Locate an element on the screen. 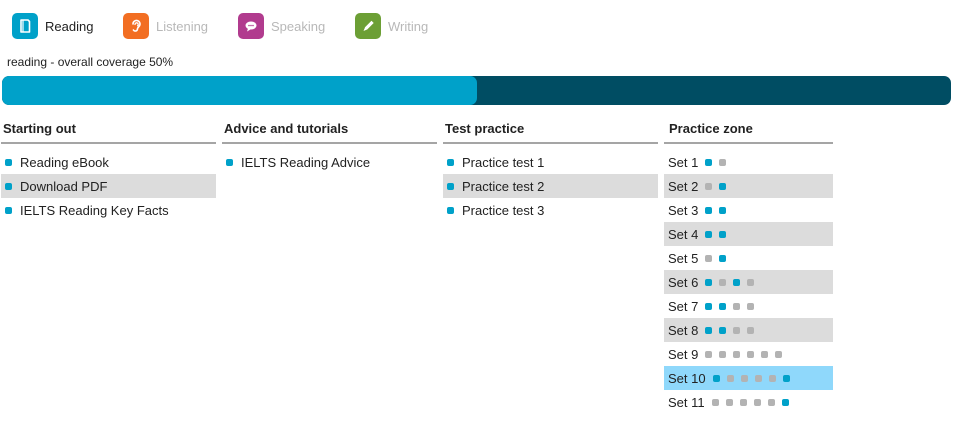 This screenshot has width=953, height=427. coverage-label: reading - overall coverage 50% is located at coordinates (90, 62).